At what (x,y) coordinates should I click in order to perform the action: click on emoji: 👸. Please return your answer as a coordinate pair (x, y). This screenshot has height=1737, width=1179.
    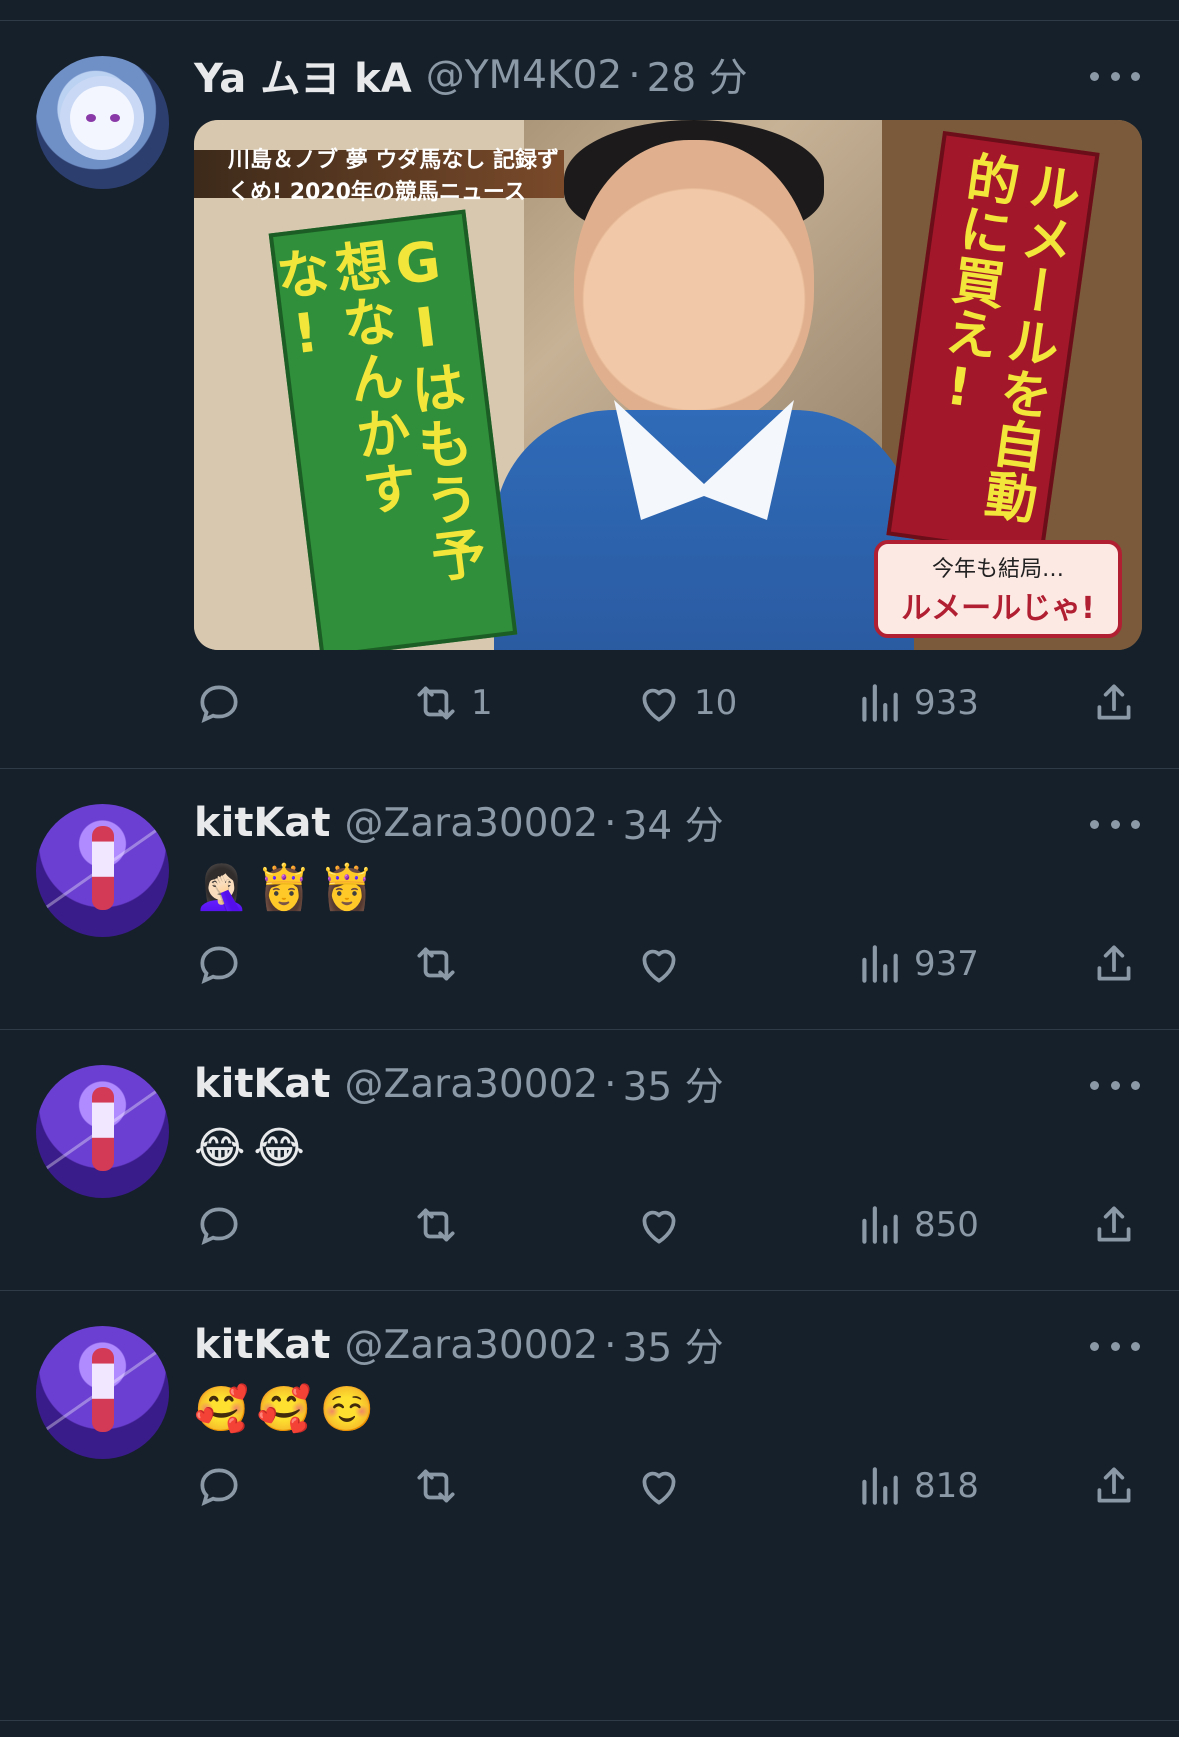
    Looking at the image, I should click on (347, 887).